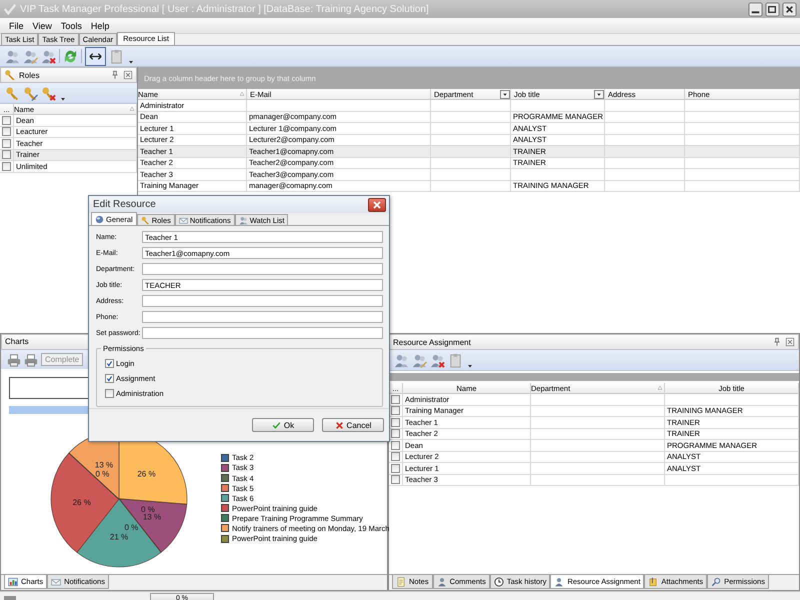  What do you see at coordinates (95, 56) in the screenshot?
I see `column-fit-button` at bounding box center [95, 56].